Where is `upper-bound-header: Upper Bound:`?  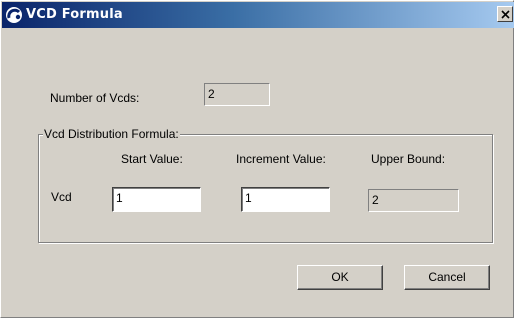 upper-bound-header: Upper Bound: is located at coordinates (408, 159).